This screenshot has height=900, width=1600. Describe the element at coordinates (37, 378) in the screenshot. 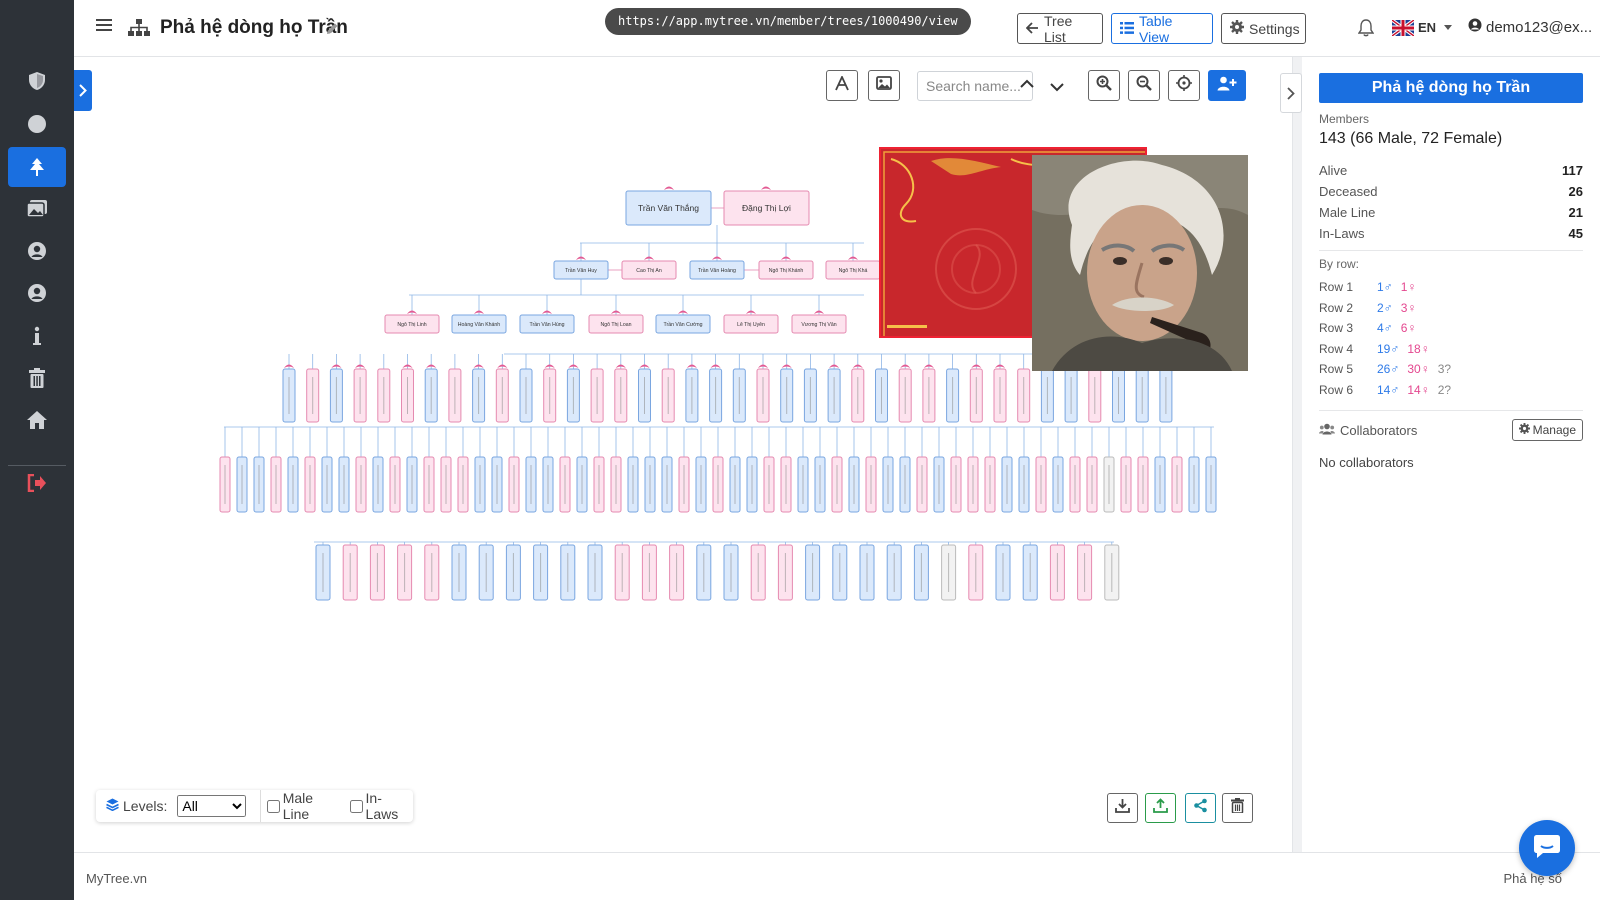

I see `trash-icon` at that location.